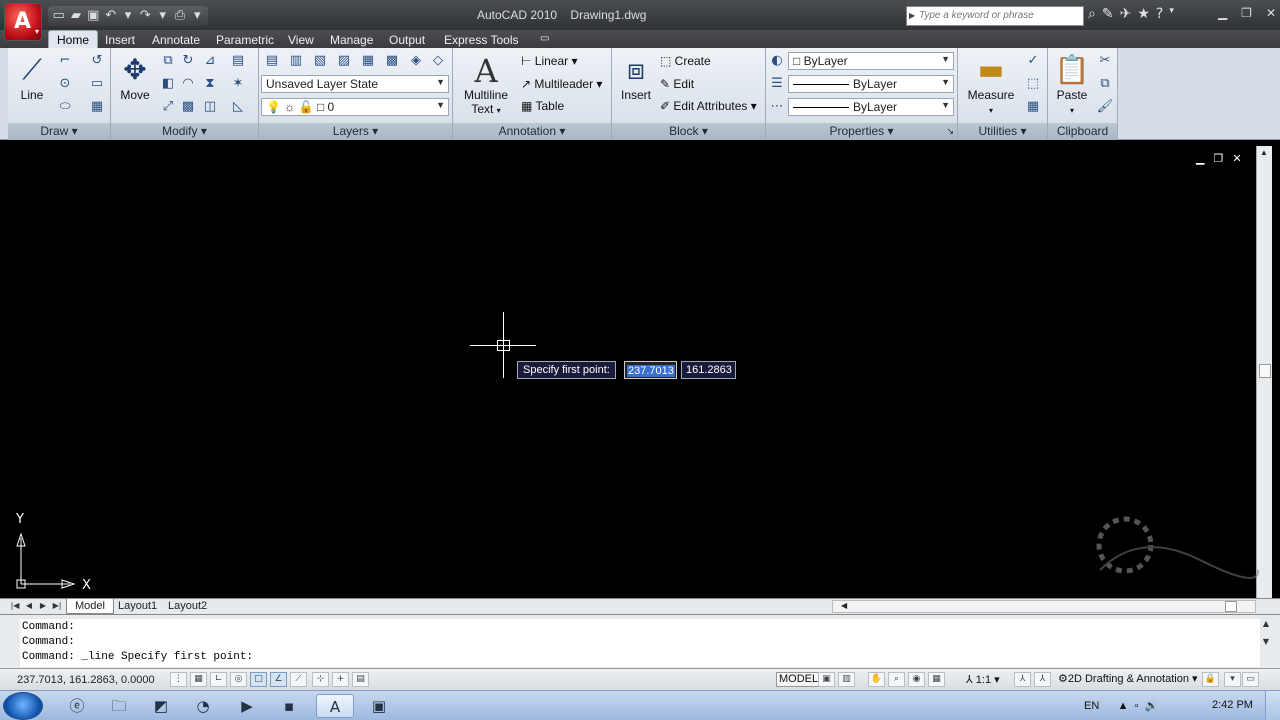 The image size is (1280, 720). What do you see at coordinates (532, 131) in the screenshot?
I see `panel-title-annotation: Annotation ▾` at bounding box center [532, 131].